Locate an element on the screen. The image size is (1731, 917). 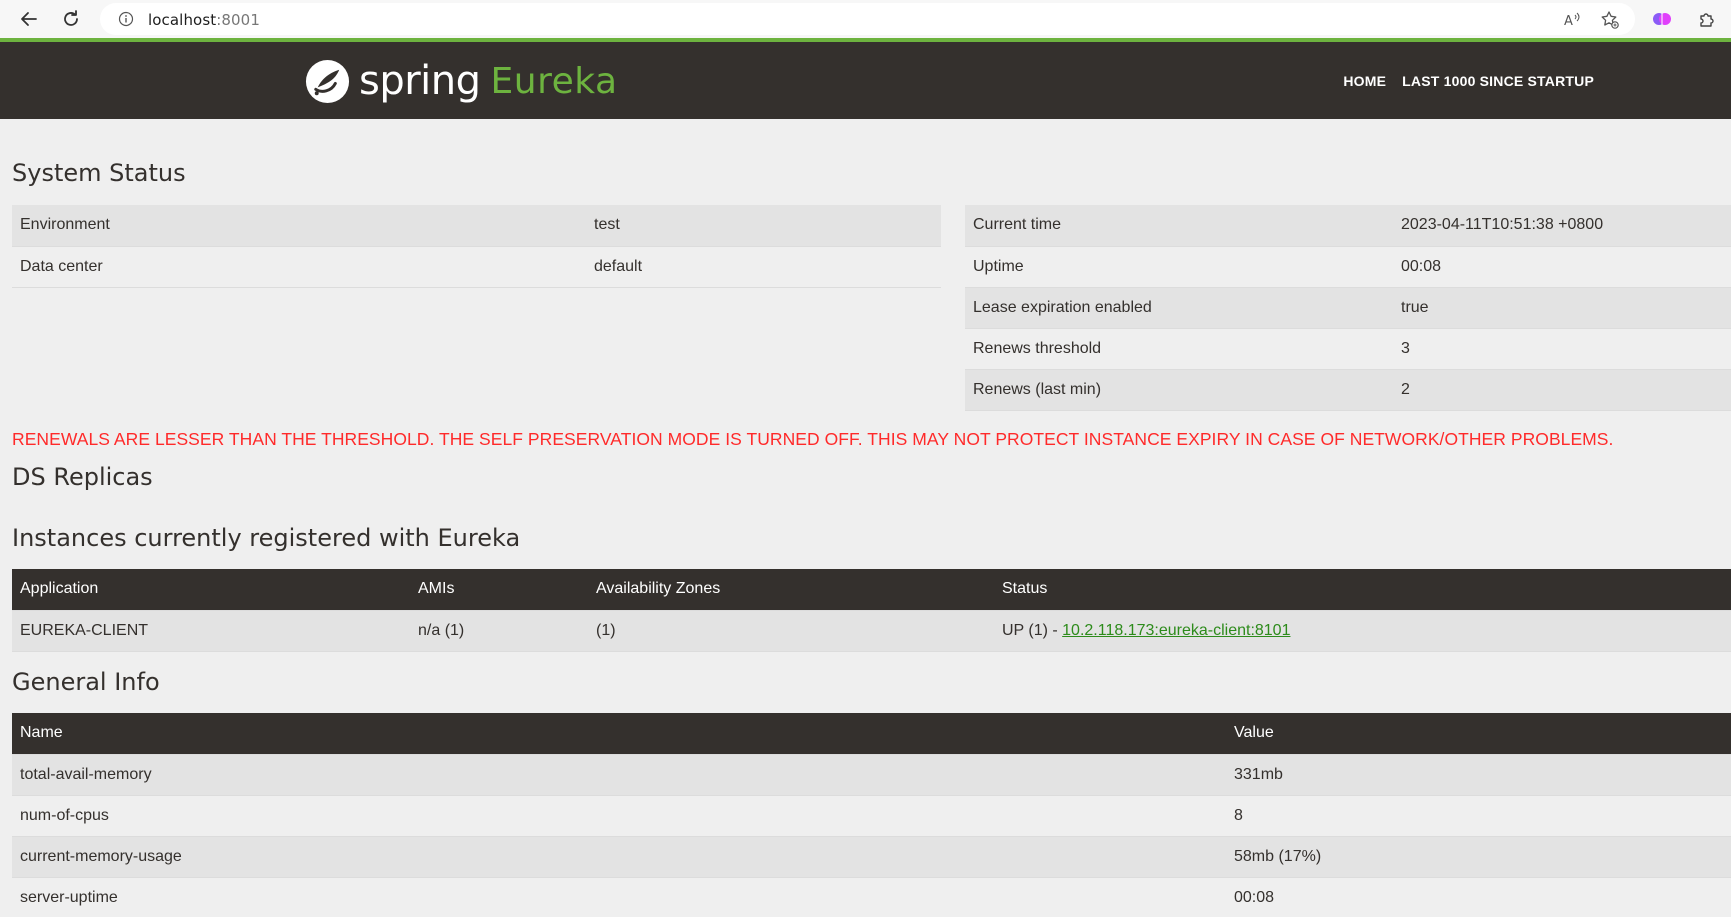
table-row: current-memory-usage 58mb (17%) is located at coordinates (871, 856).